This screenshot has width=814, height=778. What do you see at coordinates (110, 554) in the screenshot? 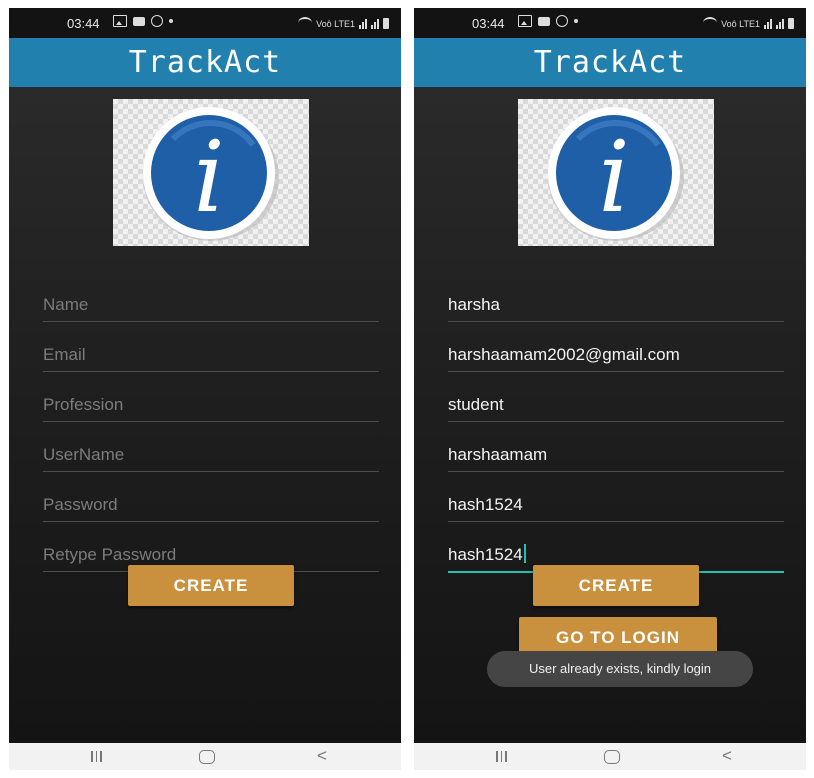
I see `retype-password-placeholder: Retype Password` at bounding box center [110, 554].